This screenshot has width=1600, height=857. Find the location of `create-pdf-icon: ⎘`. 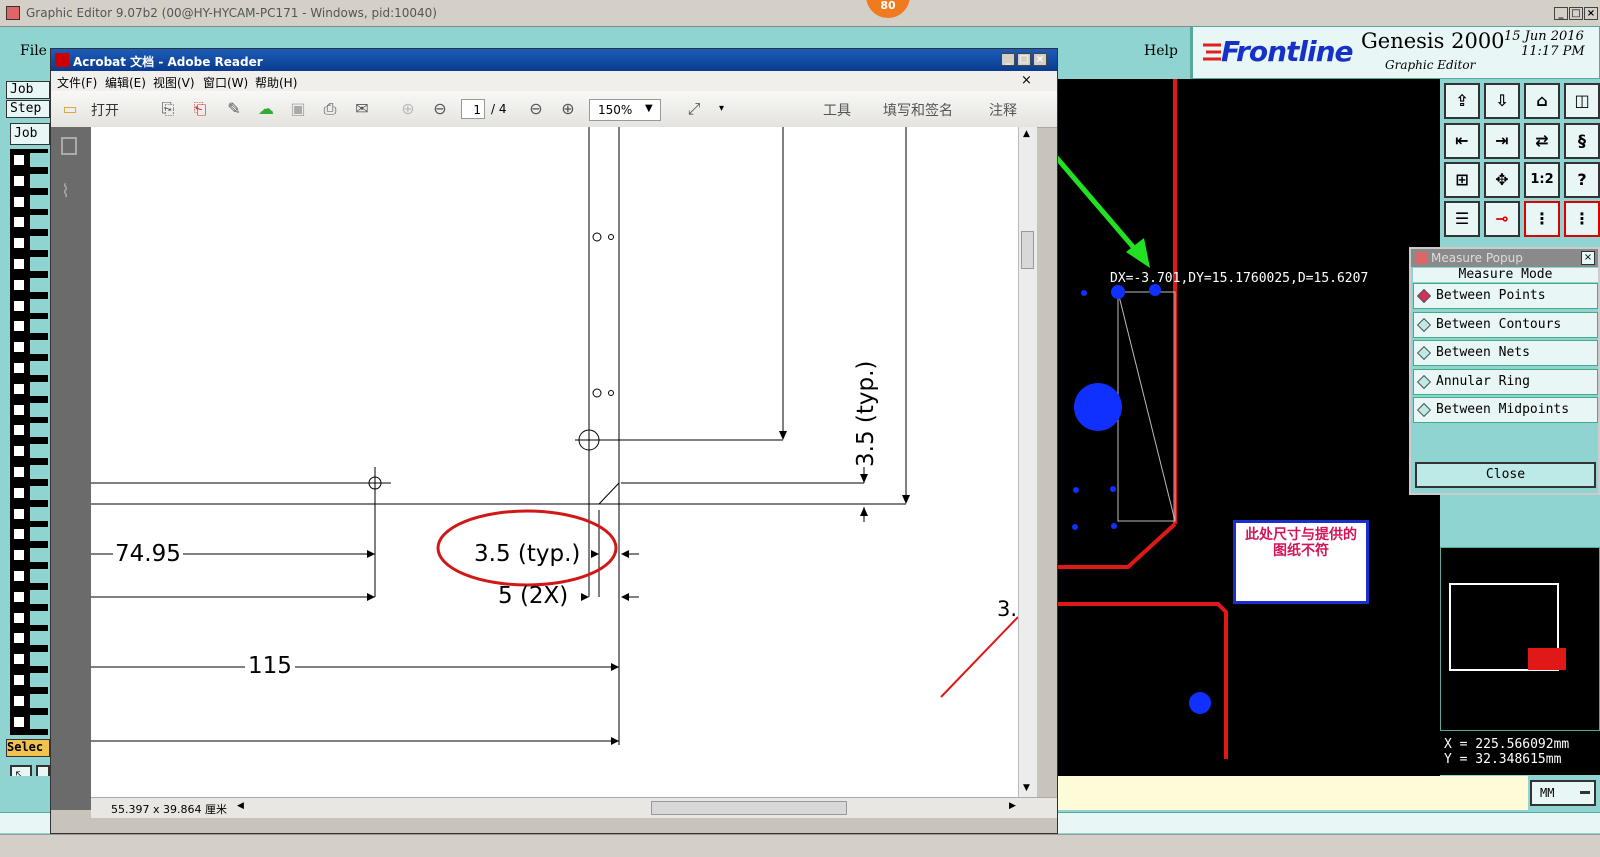

create-pdf-icon: ⎘ is located at coordinates (168, 109).